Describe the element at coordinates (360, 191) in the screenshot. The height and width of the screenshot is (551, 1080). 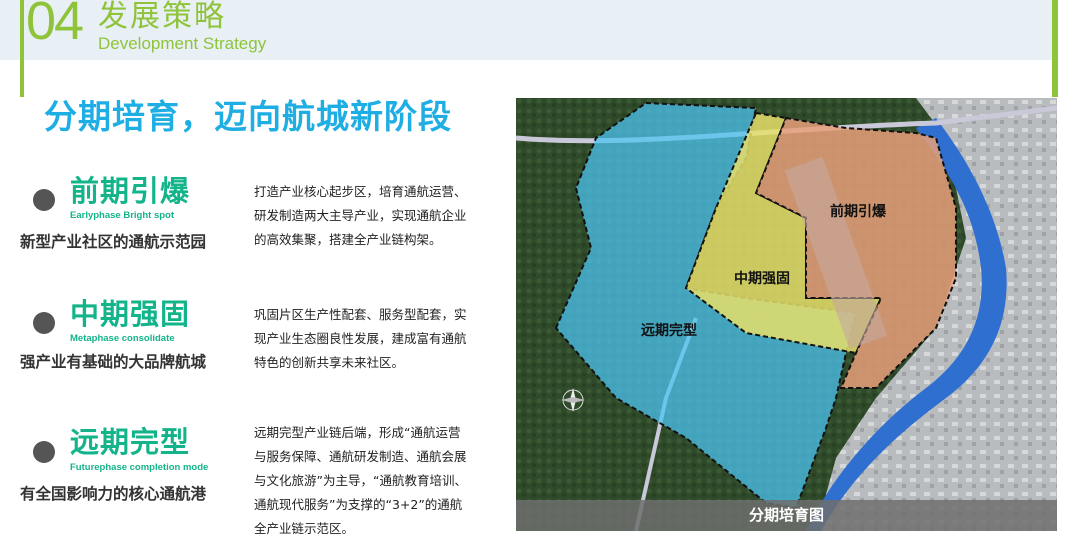
I see `description-line: 打造产业核心起步区，培育通航运营、` at that location.